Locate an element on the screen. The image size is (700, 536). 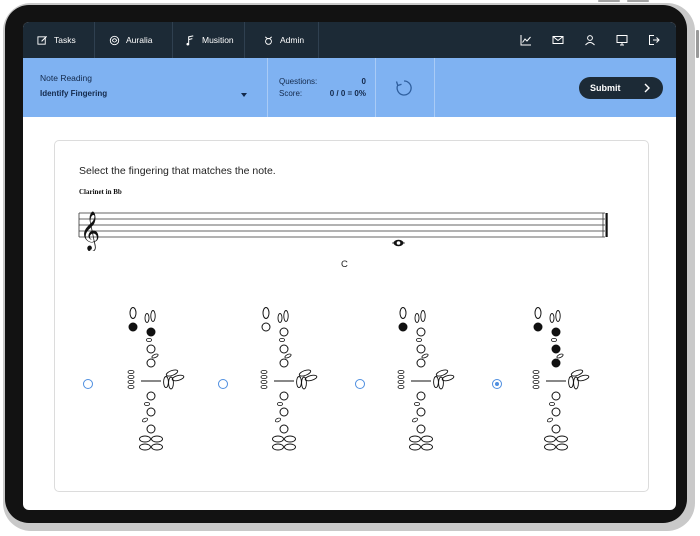
exercise-title: Note Reading is located at coordinates (66, 78).